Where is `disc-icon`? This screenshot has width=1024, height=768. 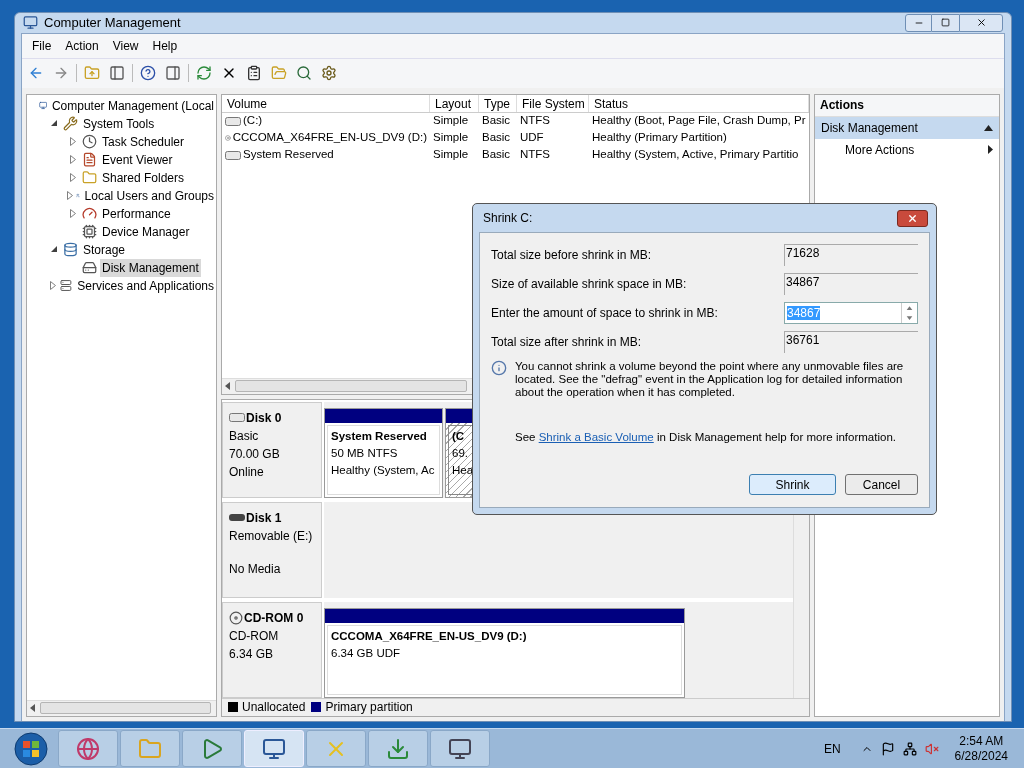
disc-icon is located at coordinates (236, 617).